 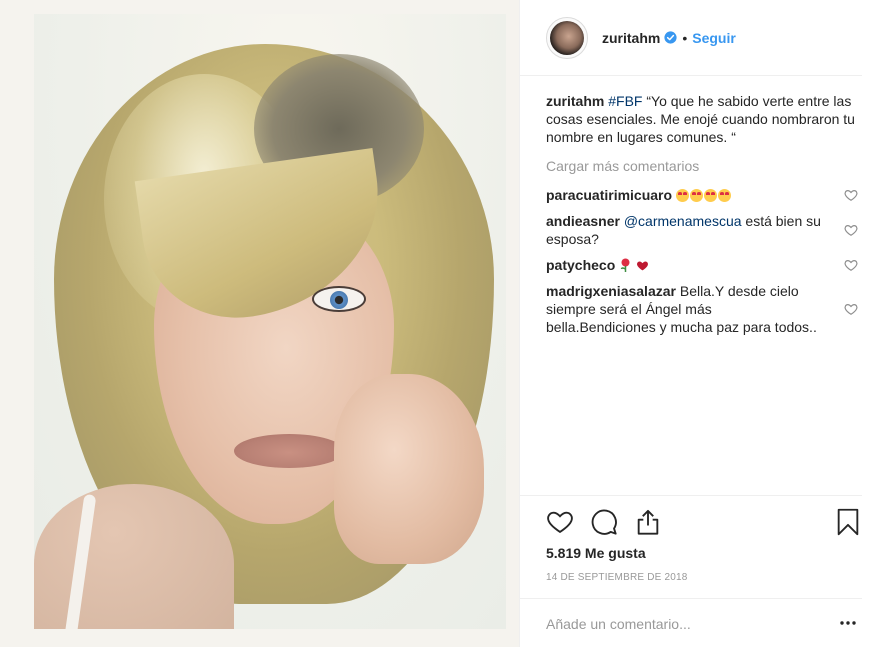 I want to click on red-heart-emoji-icon, so click(x=642, y=266).